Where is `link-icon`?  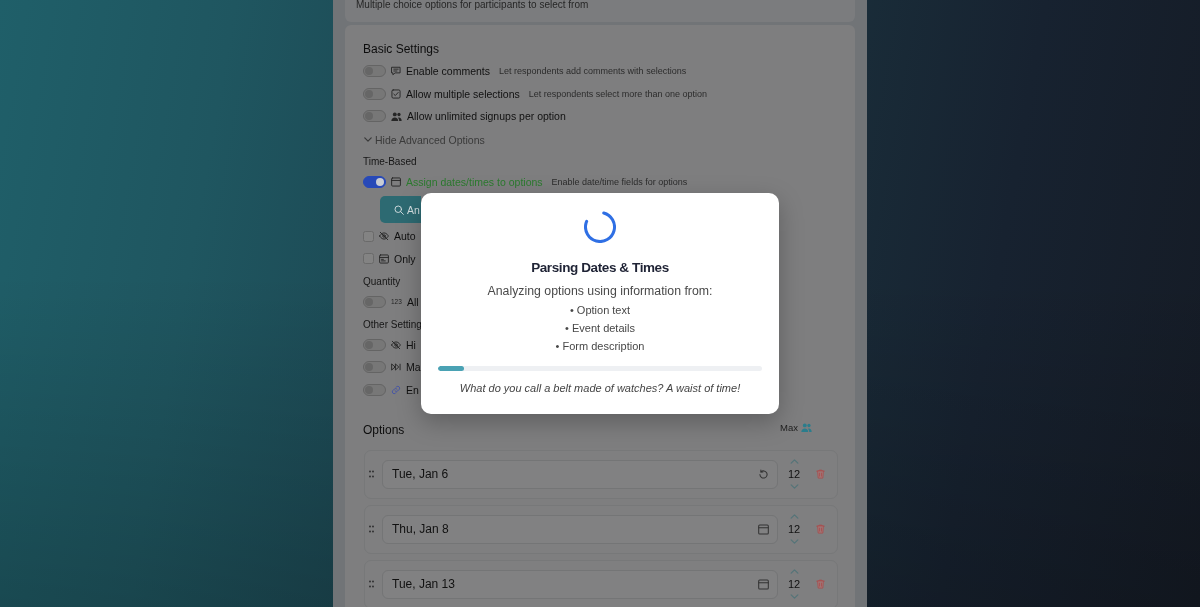 link-icon is located at coordinates (396, 389).